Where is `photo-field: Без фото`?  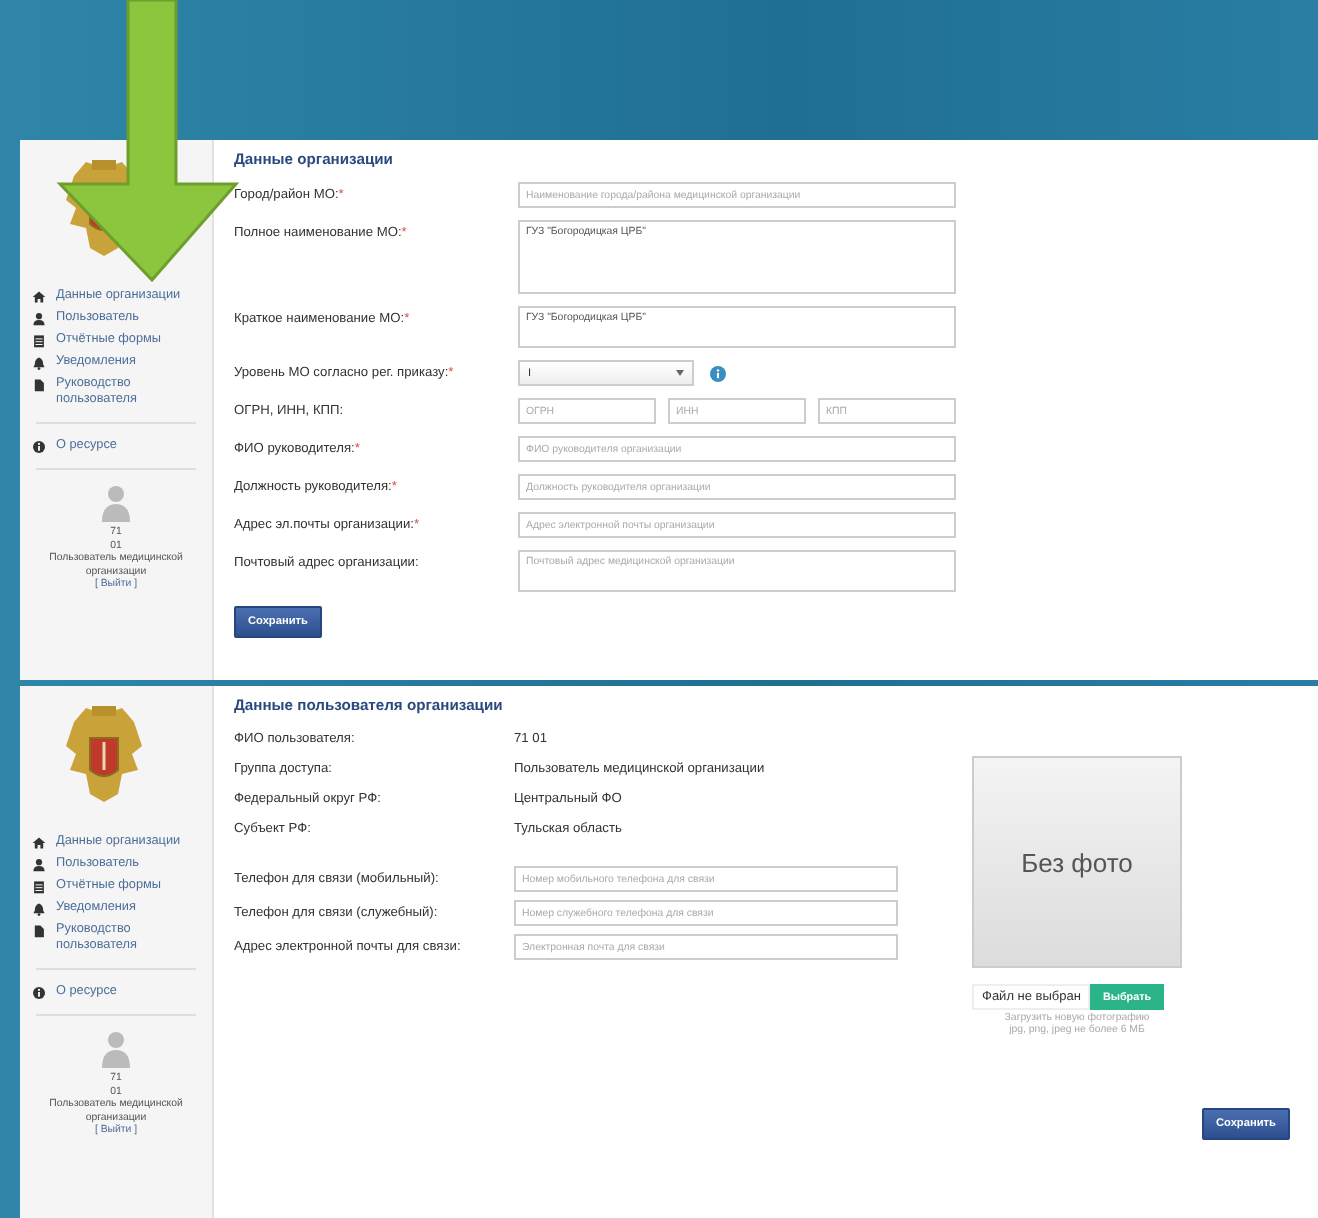 photo-field: Без фото is located at coordinates (1077, 862).